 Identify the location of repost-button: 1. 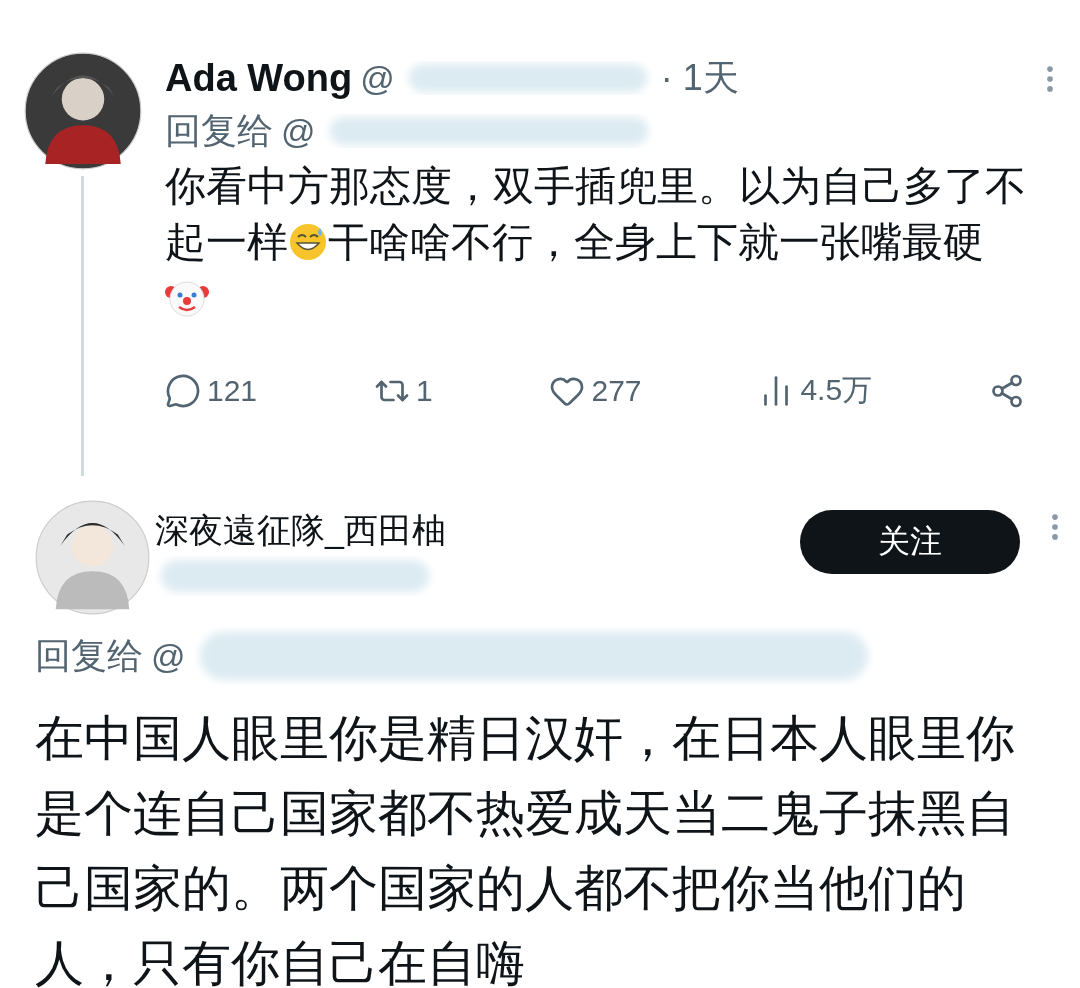
(403, 390).